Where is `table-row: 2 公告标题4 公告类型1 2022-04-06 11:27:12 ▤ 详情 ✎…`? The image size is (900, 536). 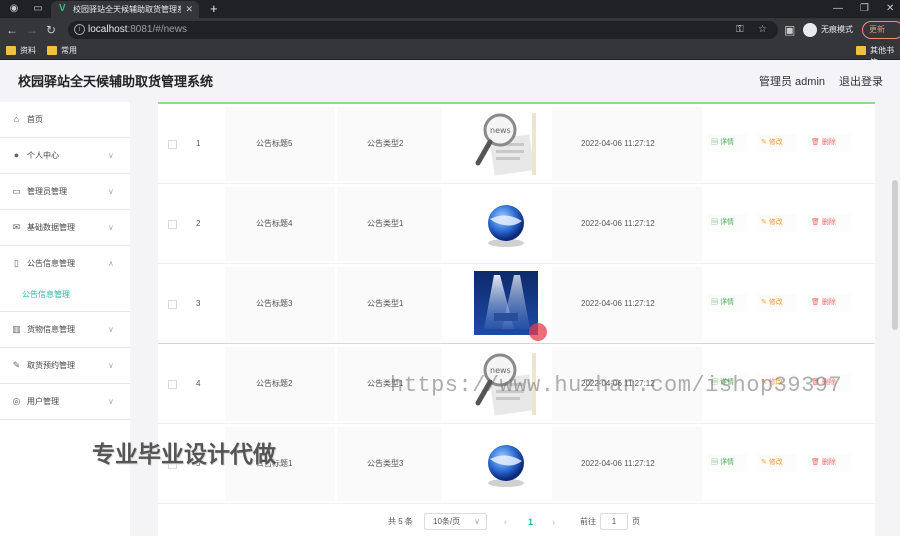
table-row: 2 公告标题4 公告类型1 2022-04-06 11:27:12 ▤ 详情 ✎… is located at coordinates (516, 224).